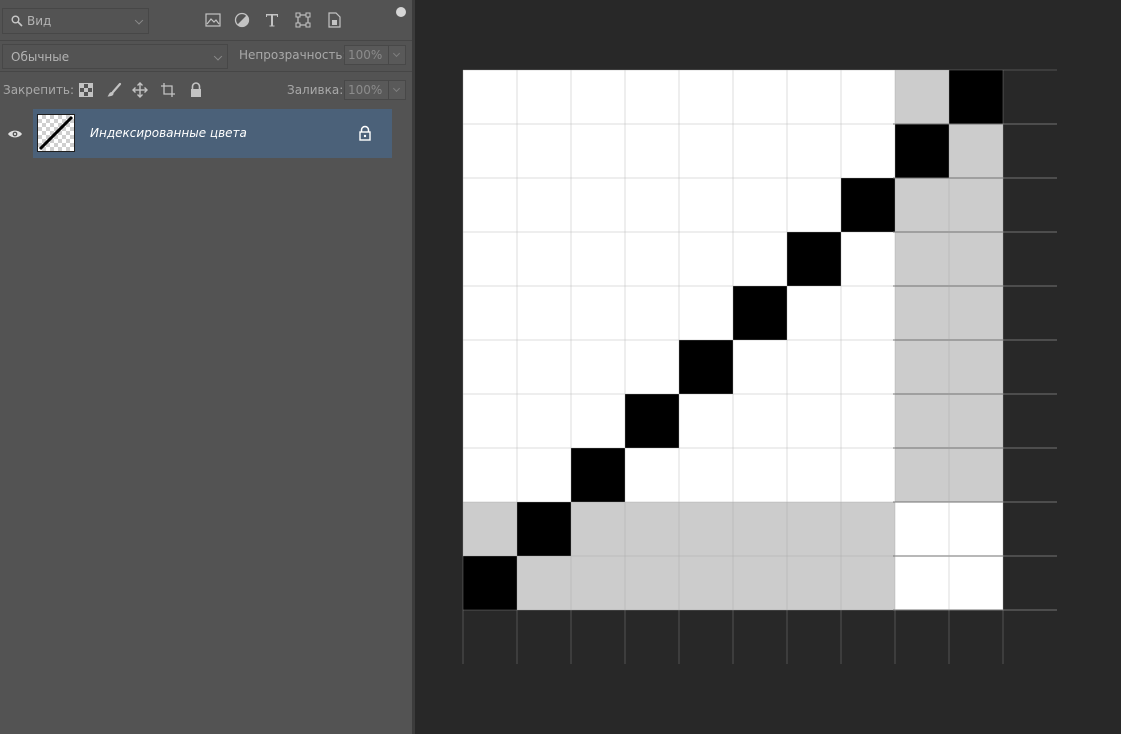 This screenshot has height=734, width=1121. Describe the element at coordinates (315, 90) in the screenshot. I see `fill-label: Заливка:` at that location.